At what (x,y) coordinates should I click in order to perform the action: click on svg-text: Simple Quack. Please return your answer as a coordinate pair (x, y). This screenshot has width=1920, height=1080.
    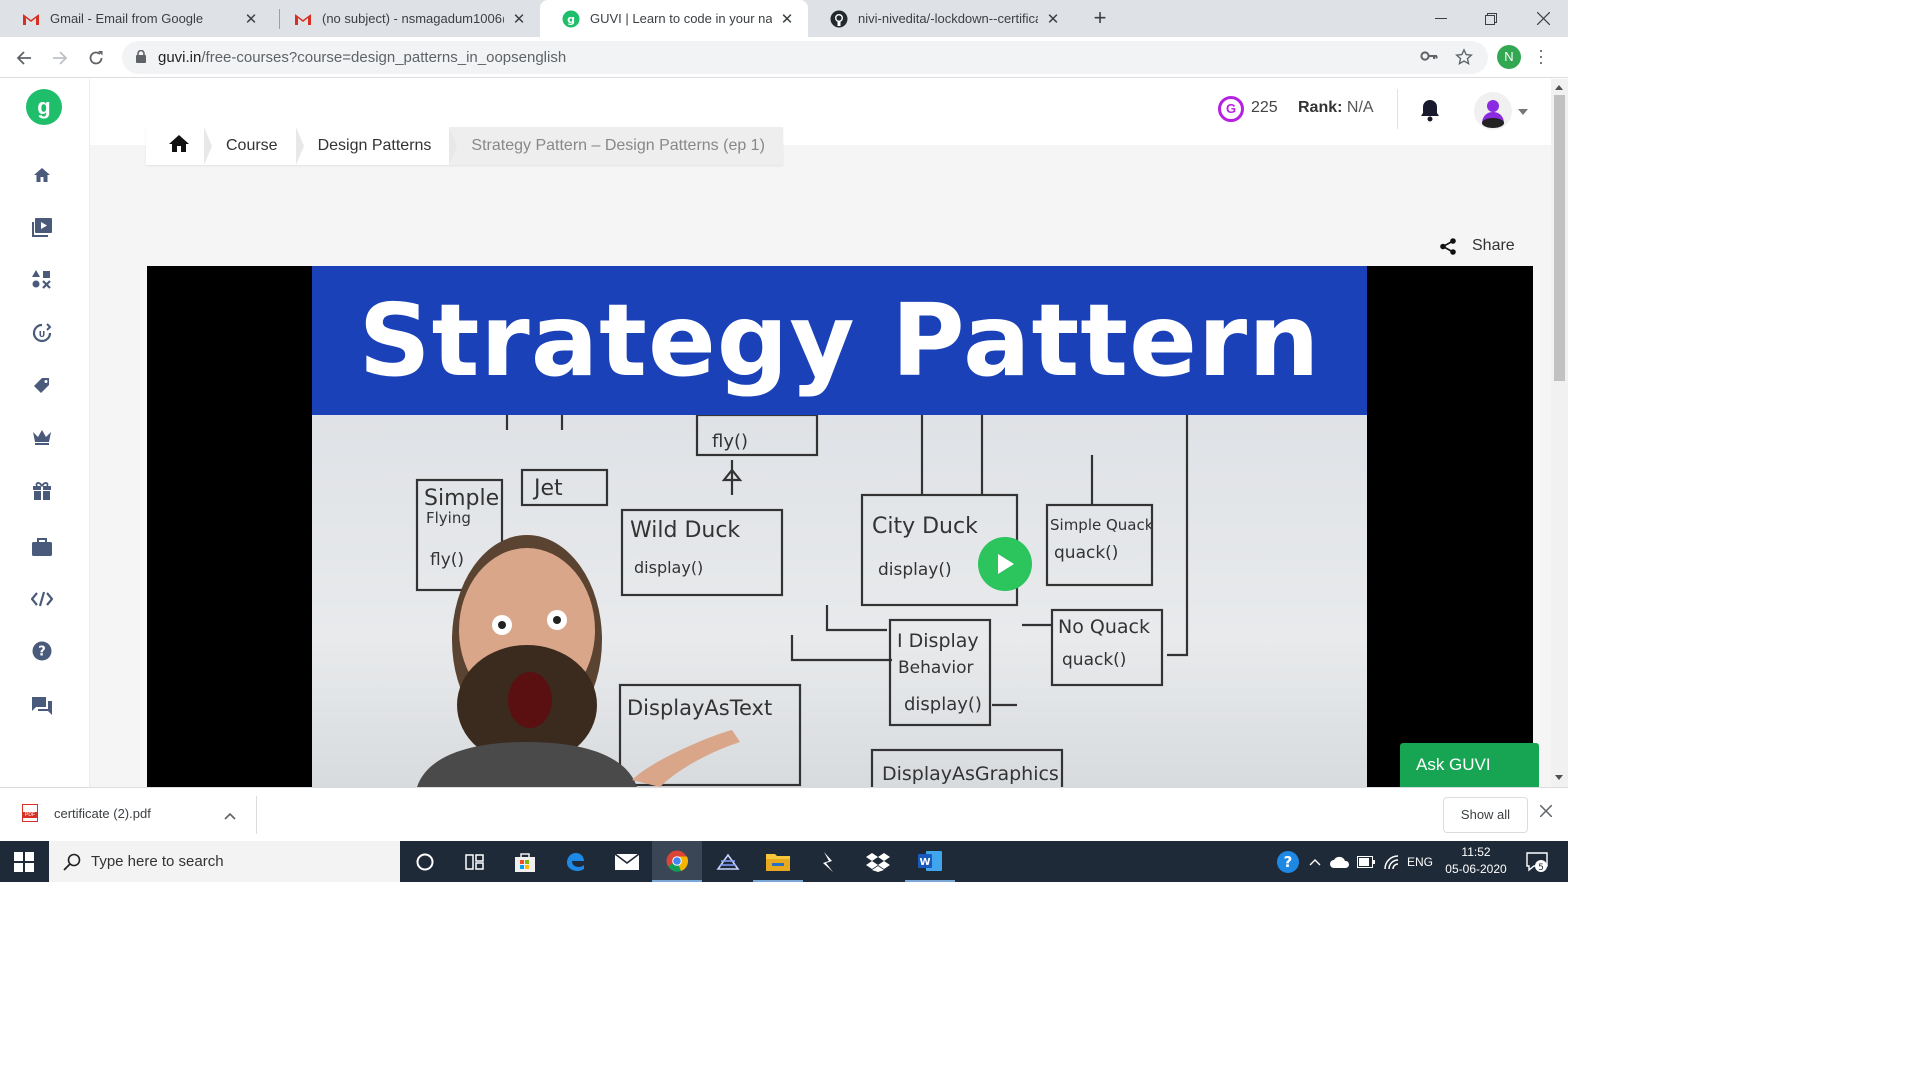
    Looking at the image, I should click on (1102, 525).